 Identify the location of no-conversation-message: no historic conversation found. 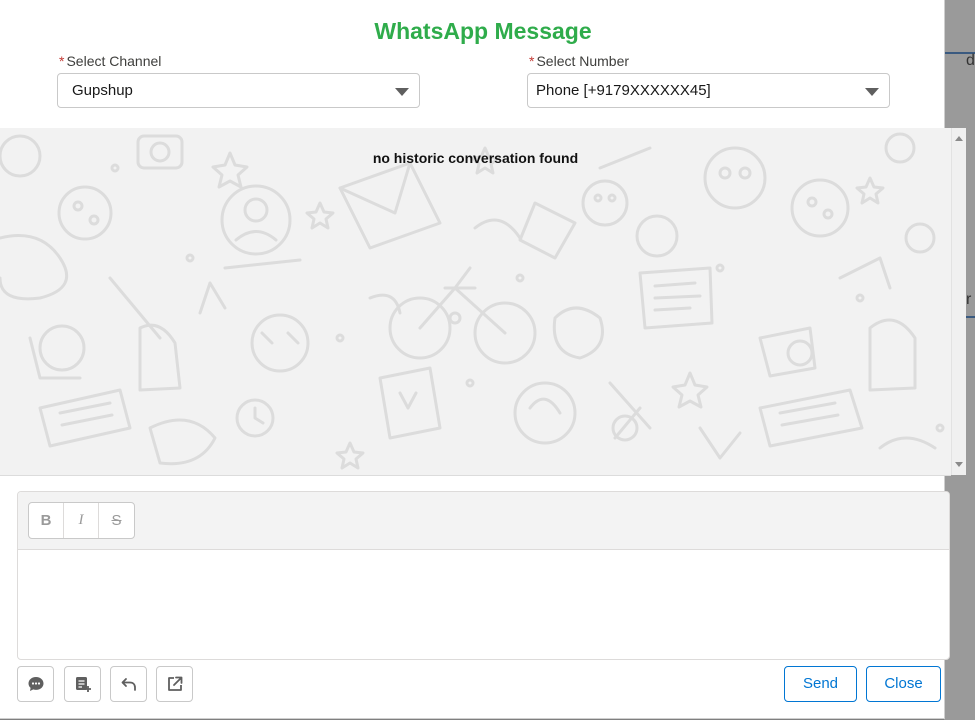
(475, 158).